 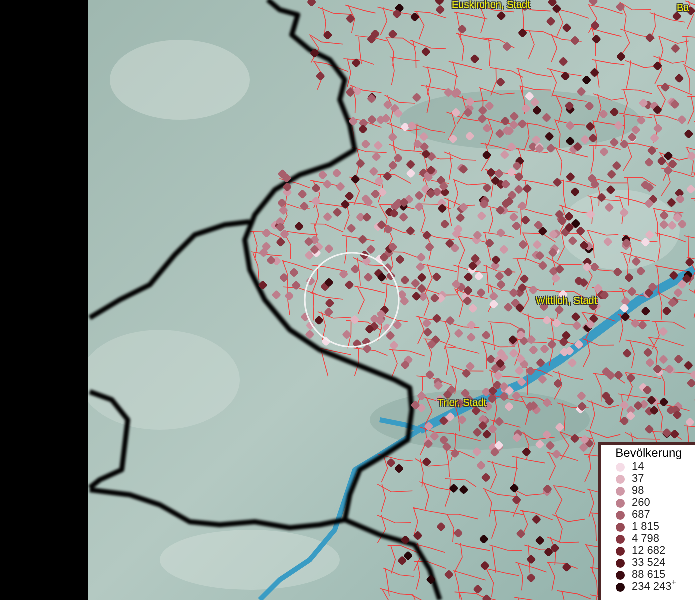 I want to click on legend-label: 234 243$^{+}$, so click(x=654, y=587).